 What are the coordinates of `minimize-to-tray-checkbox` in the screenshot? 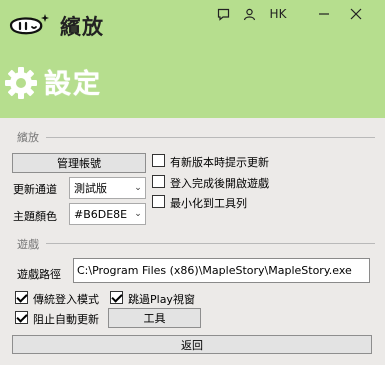 It's located at (158, 201).